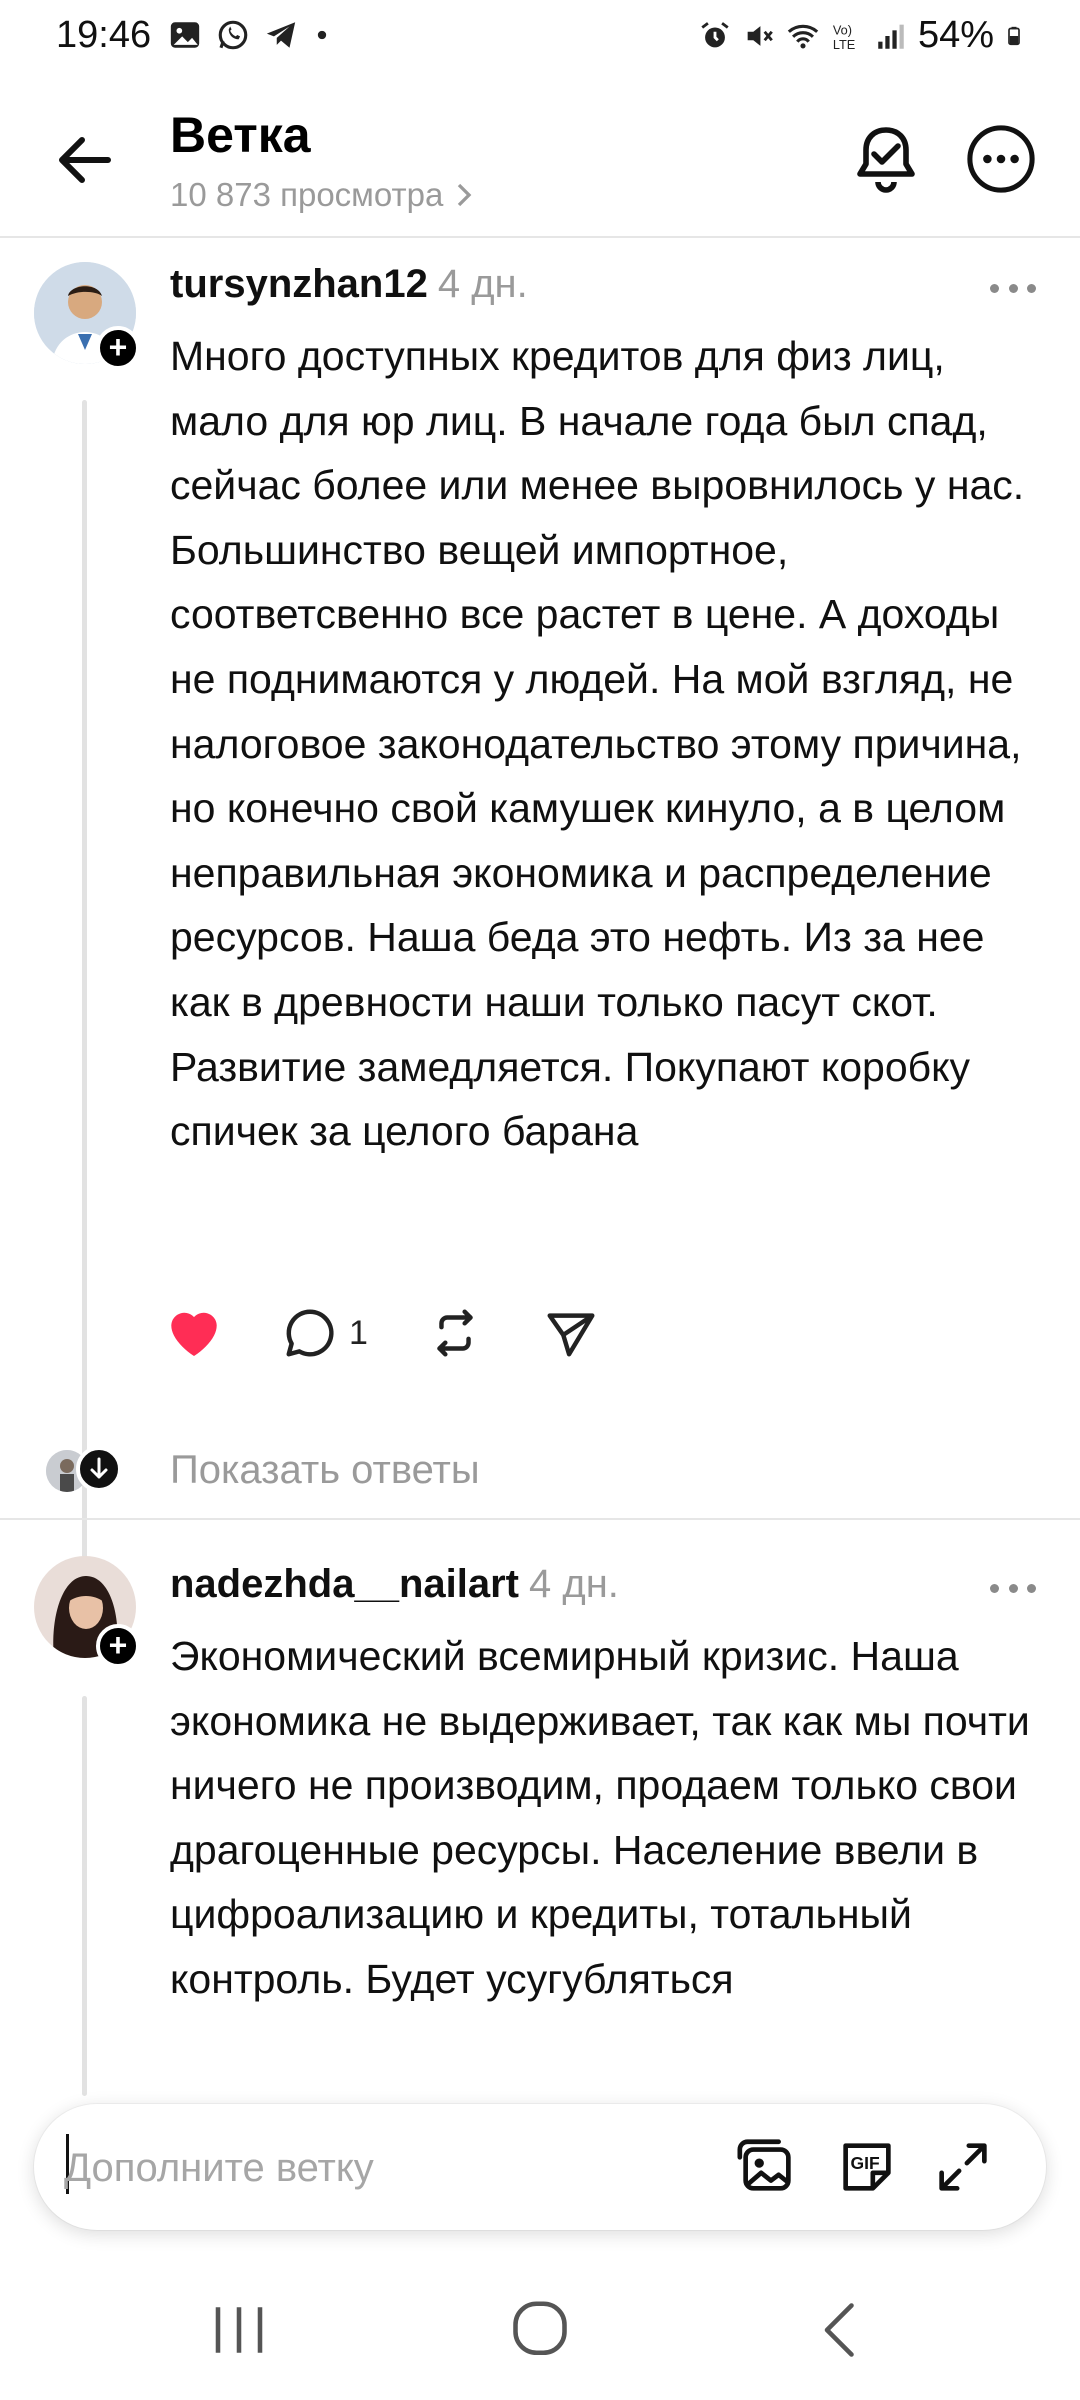  I want to click on repost-icon, so click(455, 1333).